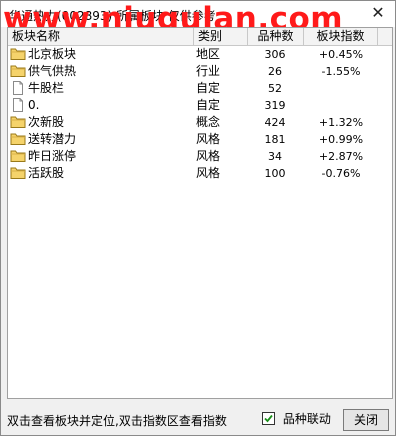 The image size is (396, 436). I want to click on cell-board-name: 供气供热, so click(102, 71).